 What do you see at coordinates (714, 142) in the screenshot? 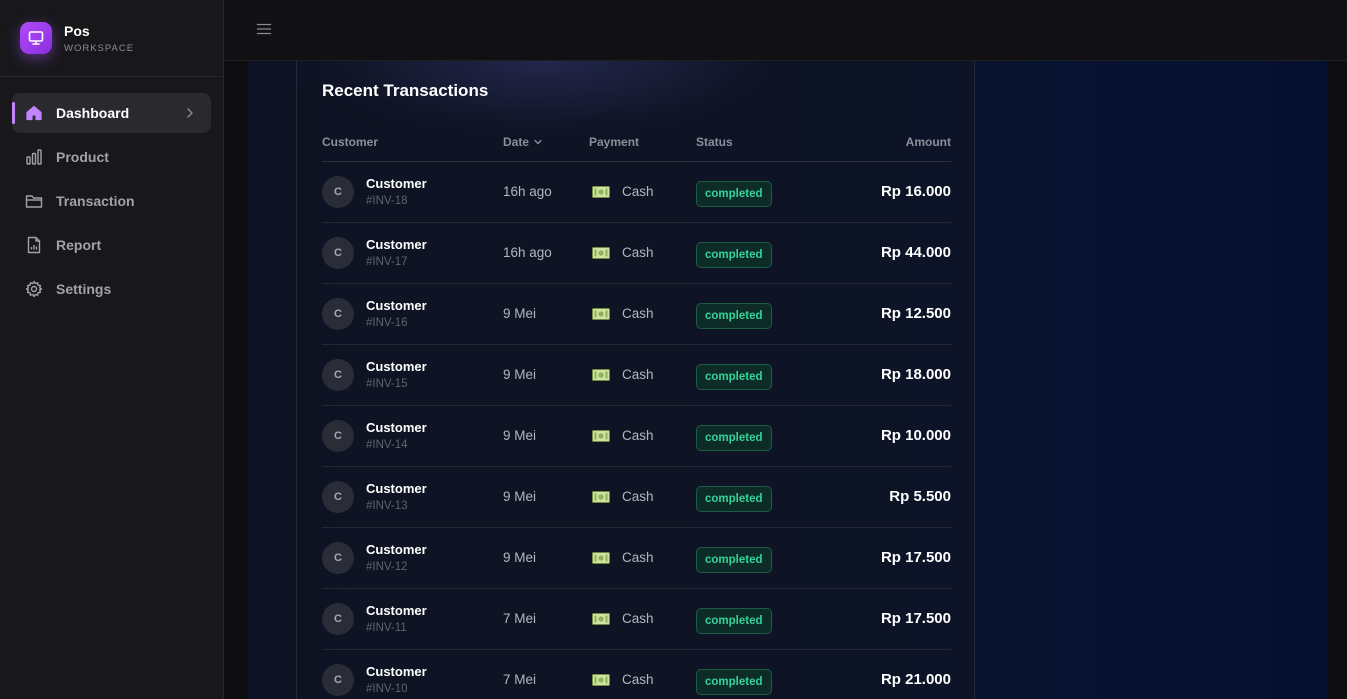
I see `column-header-status: Status` at bounding box center [714, 142].